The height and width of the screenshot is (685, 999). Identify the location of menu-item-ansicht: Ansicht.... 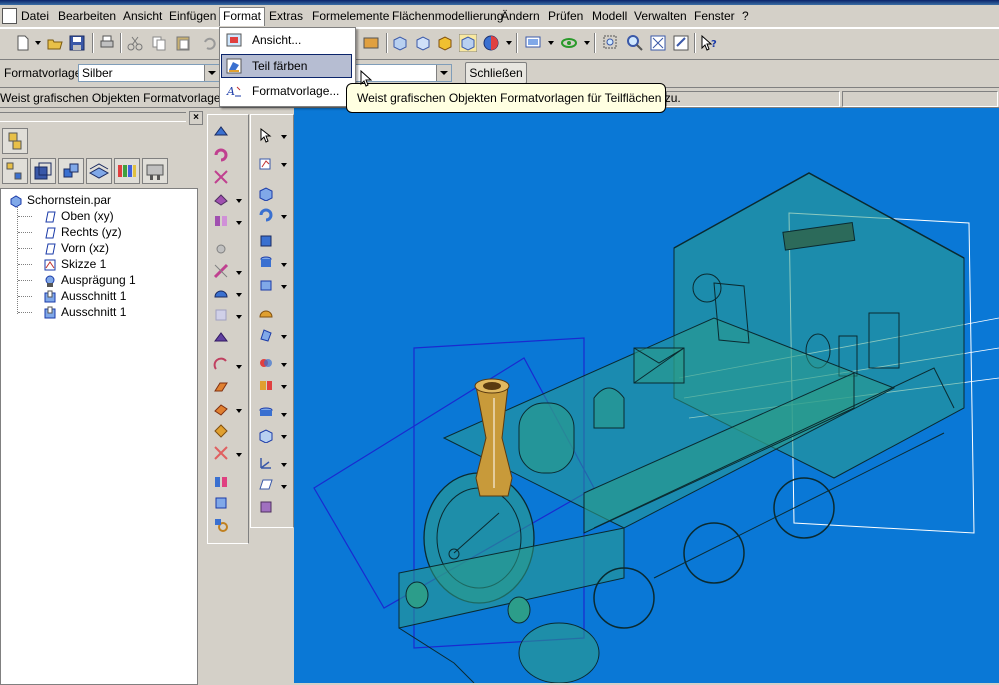
(286, 40).